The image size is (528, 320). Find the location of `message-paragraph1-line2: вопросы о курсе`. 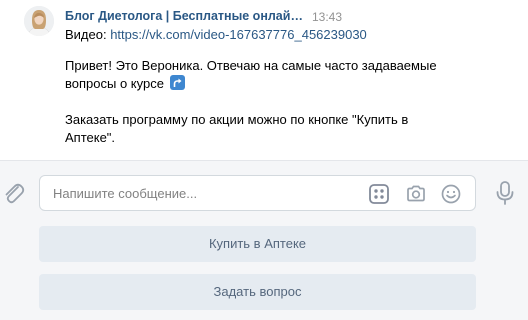

message-paragraph1-line2: вопросы о курсе is located at coordinates (125, 84).